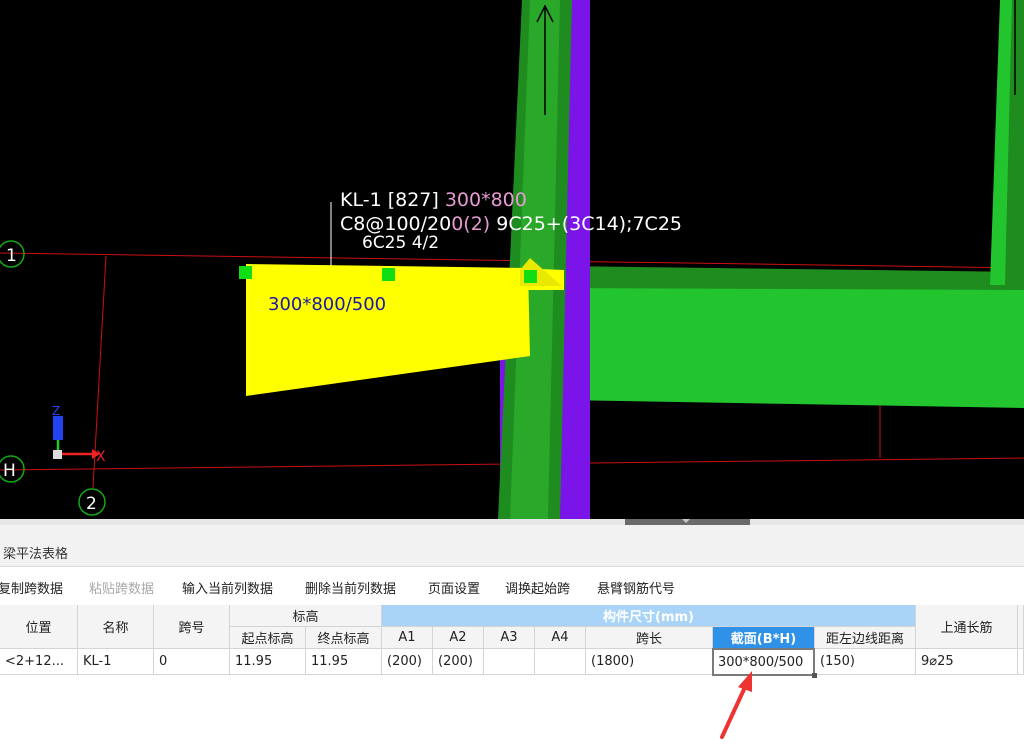  What do you see at coordinates (649, 616) in the screenshot?
I see `col-header-dimensions: 构件尺寸(mm)` at bounding box center [649, 616].